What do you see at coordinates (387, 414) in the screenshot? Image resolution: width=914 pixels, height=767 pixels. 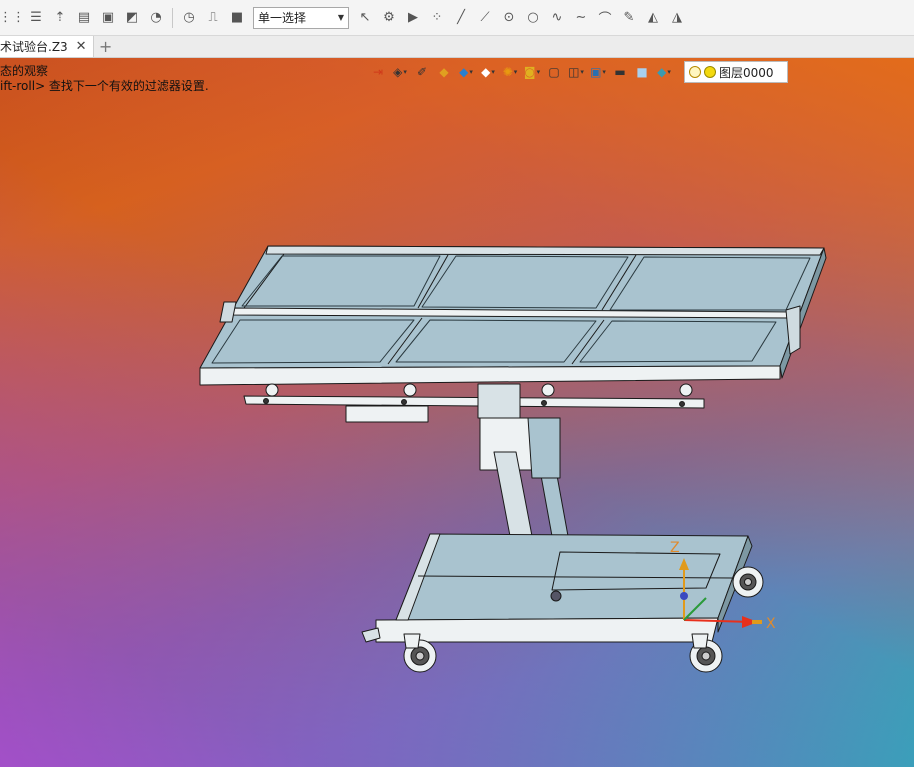 I see `motor-box` at bounding box center [387, 414].